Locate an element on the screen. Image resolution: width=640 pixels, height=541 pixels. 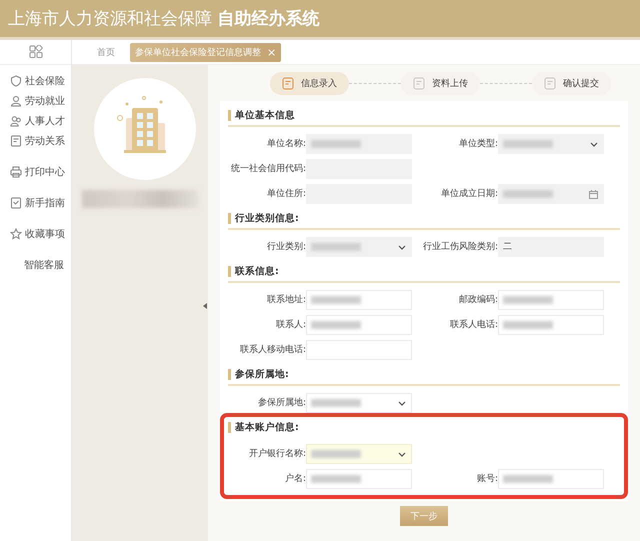
field-label: 联系地址: is located at coordinates (286, 300).